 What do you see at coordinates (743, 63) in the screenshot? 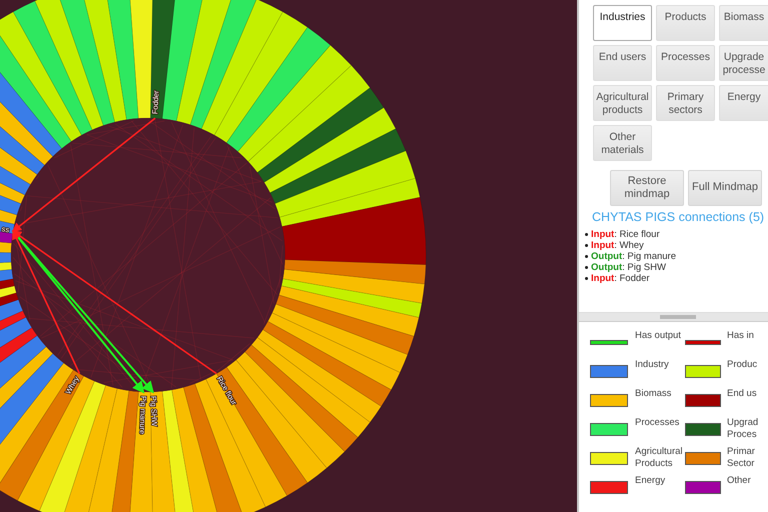
I see `category-button: Upgrade processe` at bounding box center [743, 63].